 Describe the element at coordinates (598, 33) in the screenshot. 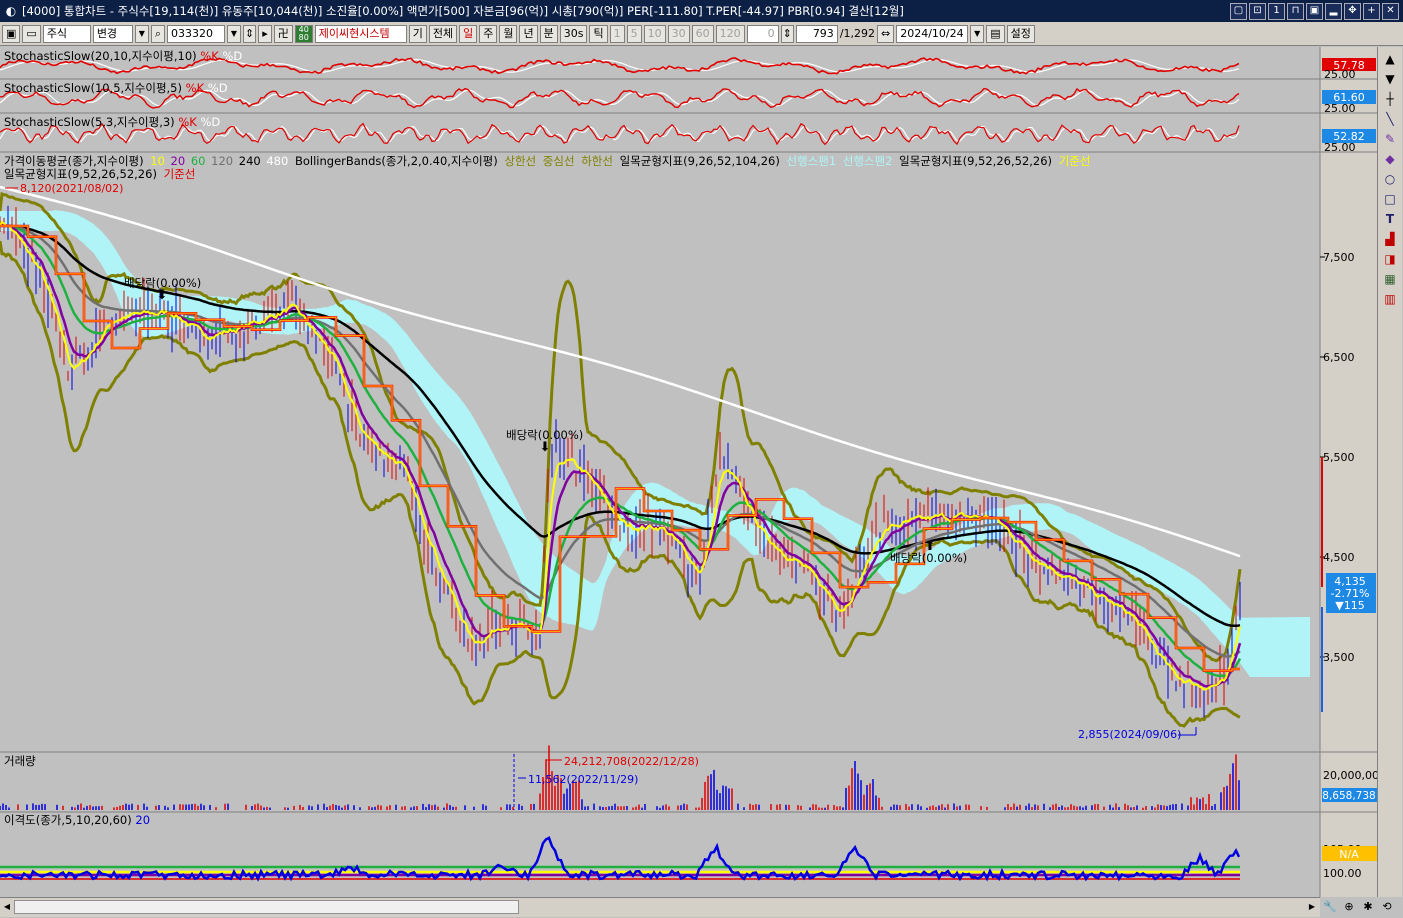

I see `period-tick-button: 틱` at that location.